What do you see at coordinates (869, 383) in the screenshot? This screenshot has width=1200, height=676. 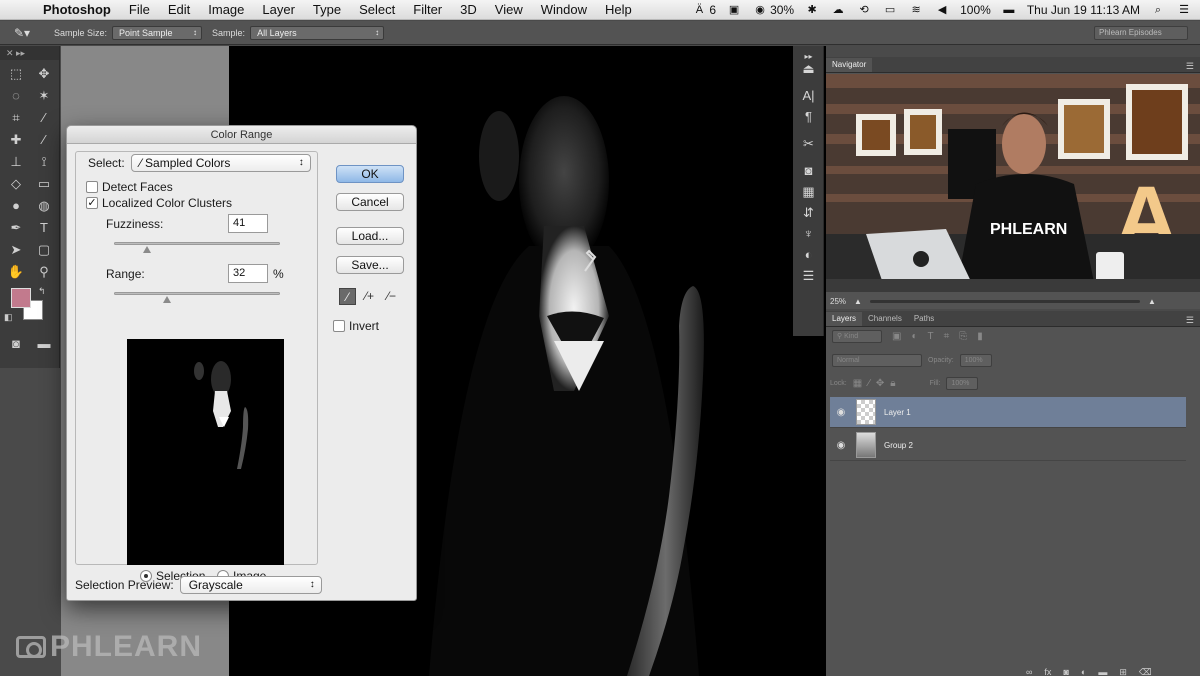 I see `lock-image-icon: ∕` at bounding box center [869, 383].